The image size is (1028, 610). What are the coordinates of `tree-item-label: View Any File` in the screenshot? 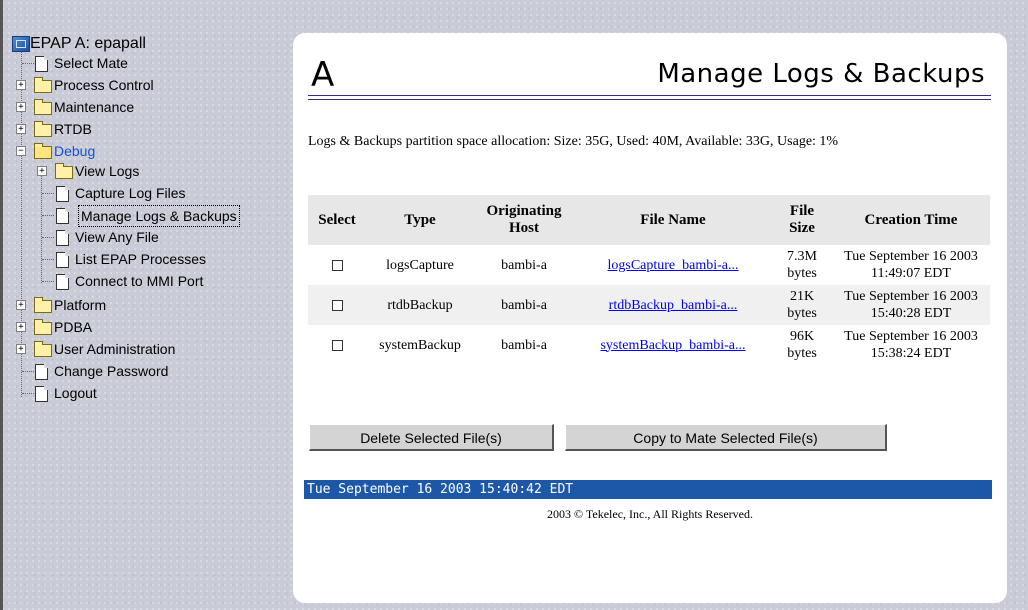 It's located at (117, 237).